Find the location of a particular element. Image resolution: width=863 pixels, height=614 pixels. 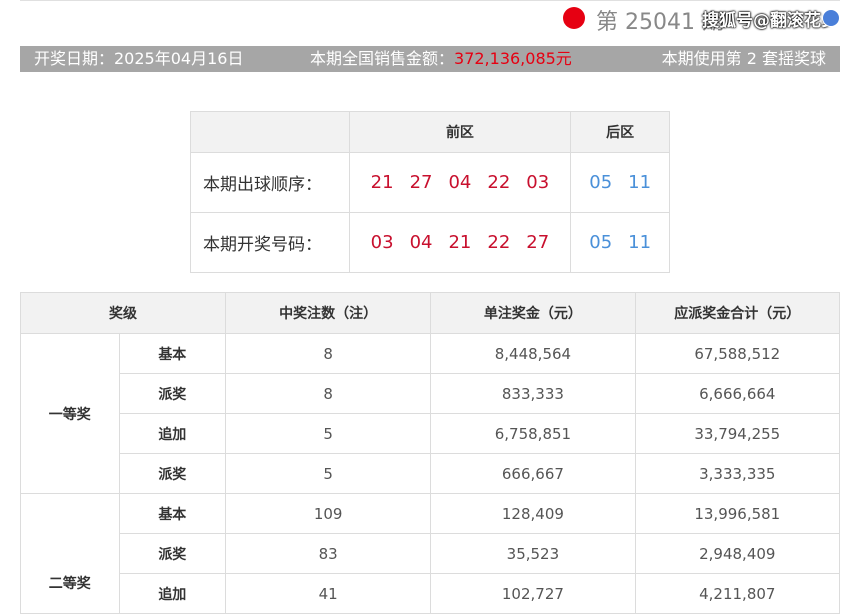

total-prize: 6,666,664 is located at coordinates (737, 393).